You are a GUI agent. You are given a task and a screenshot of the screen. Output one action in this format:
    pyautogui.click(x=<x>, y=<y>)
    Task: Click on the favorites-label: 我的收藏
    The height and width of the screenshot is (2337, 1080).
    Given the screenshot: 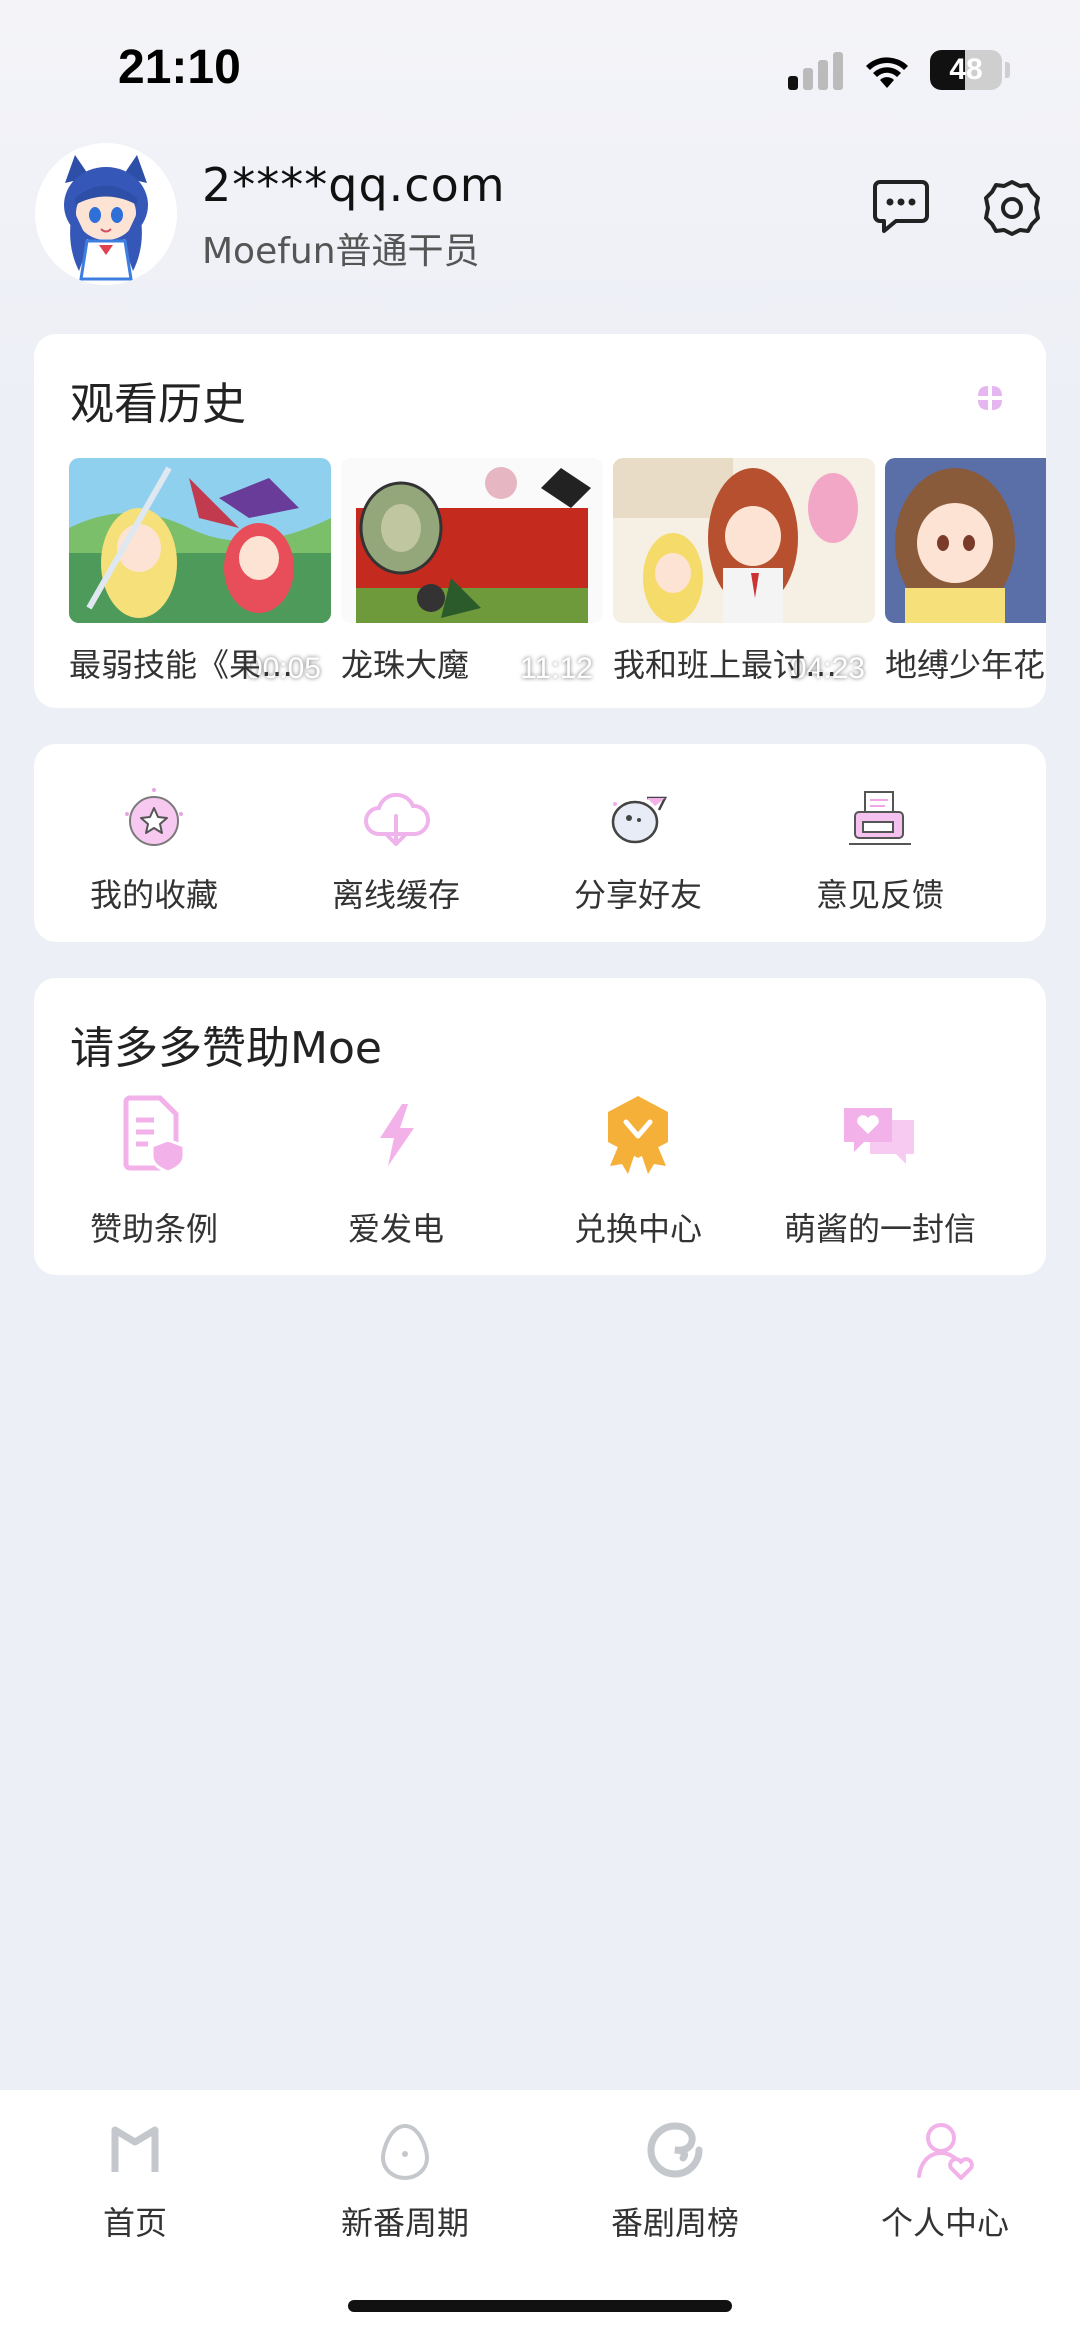 What is the action you would take?
    pyautogui.click(x=153, y=895)
    